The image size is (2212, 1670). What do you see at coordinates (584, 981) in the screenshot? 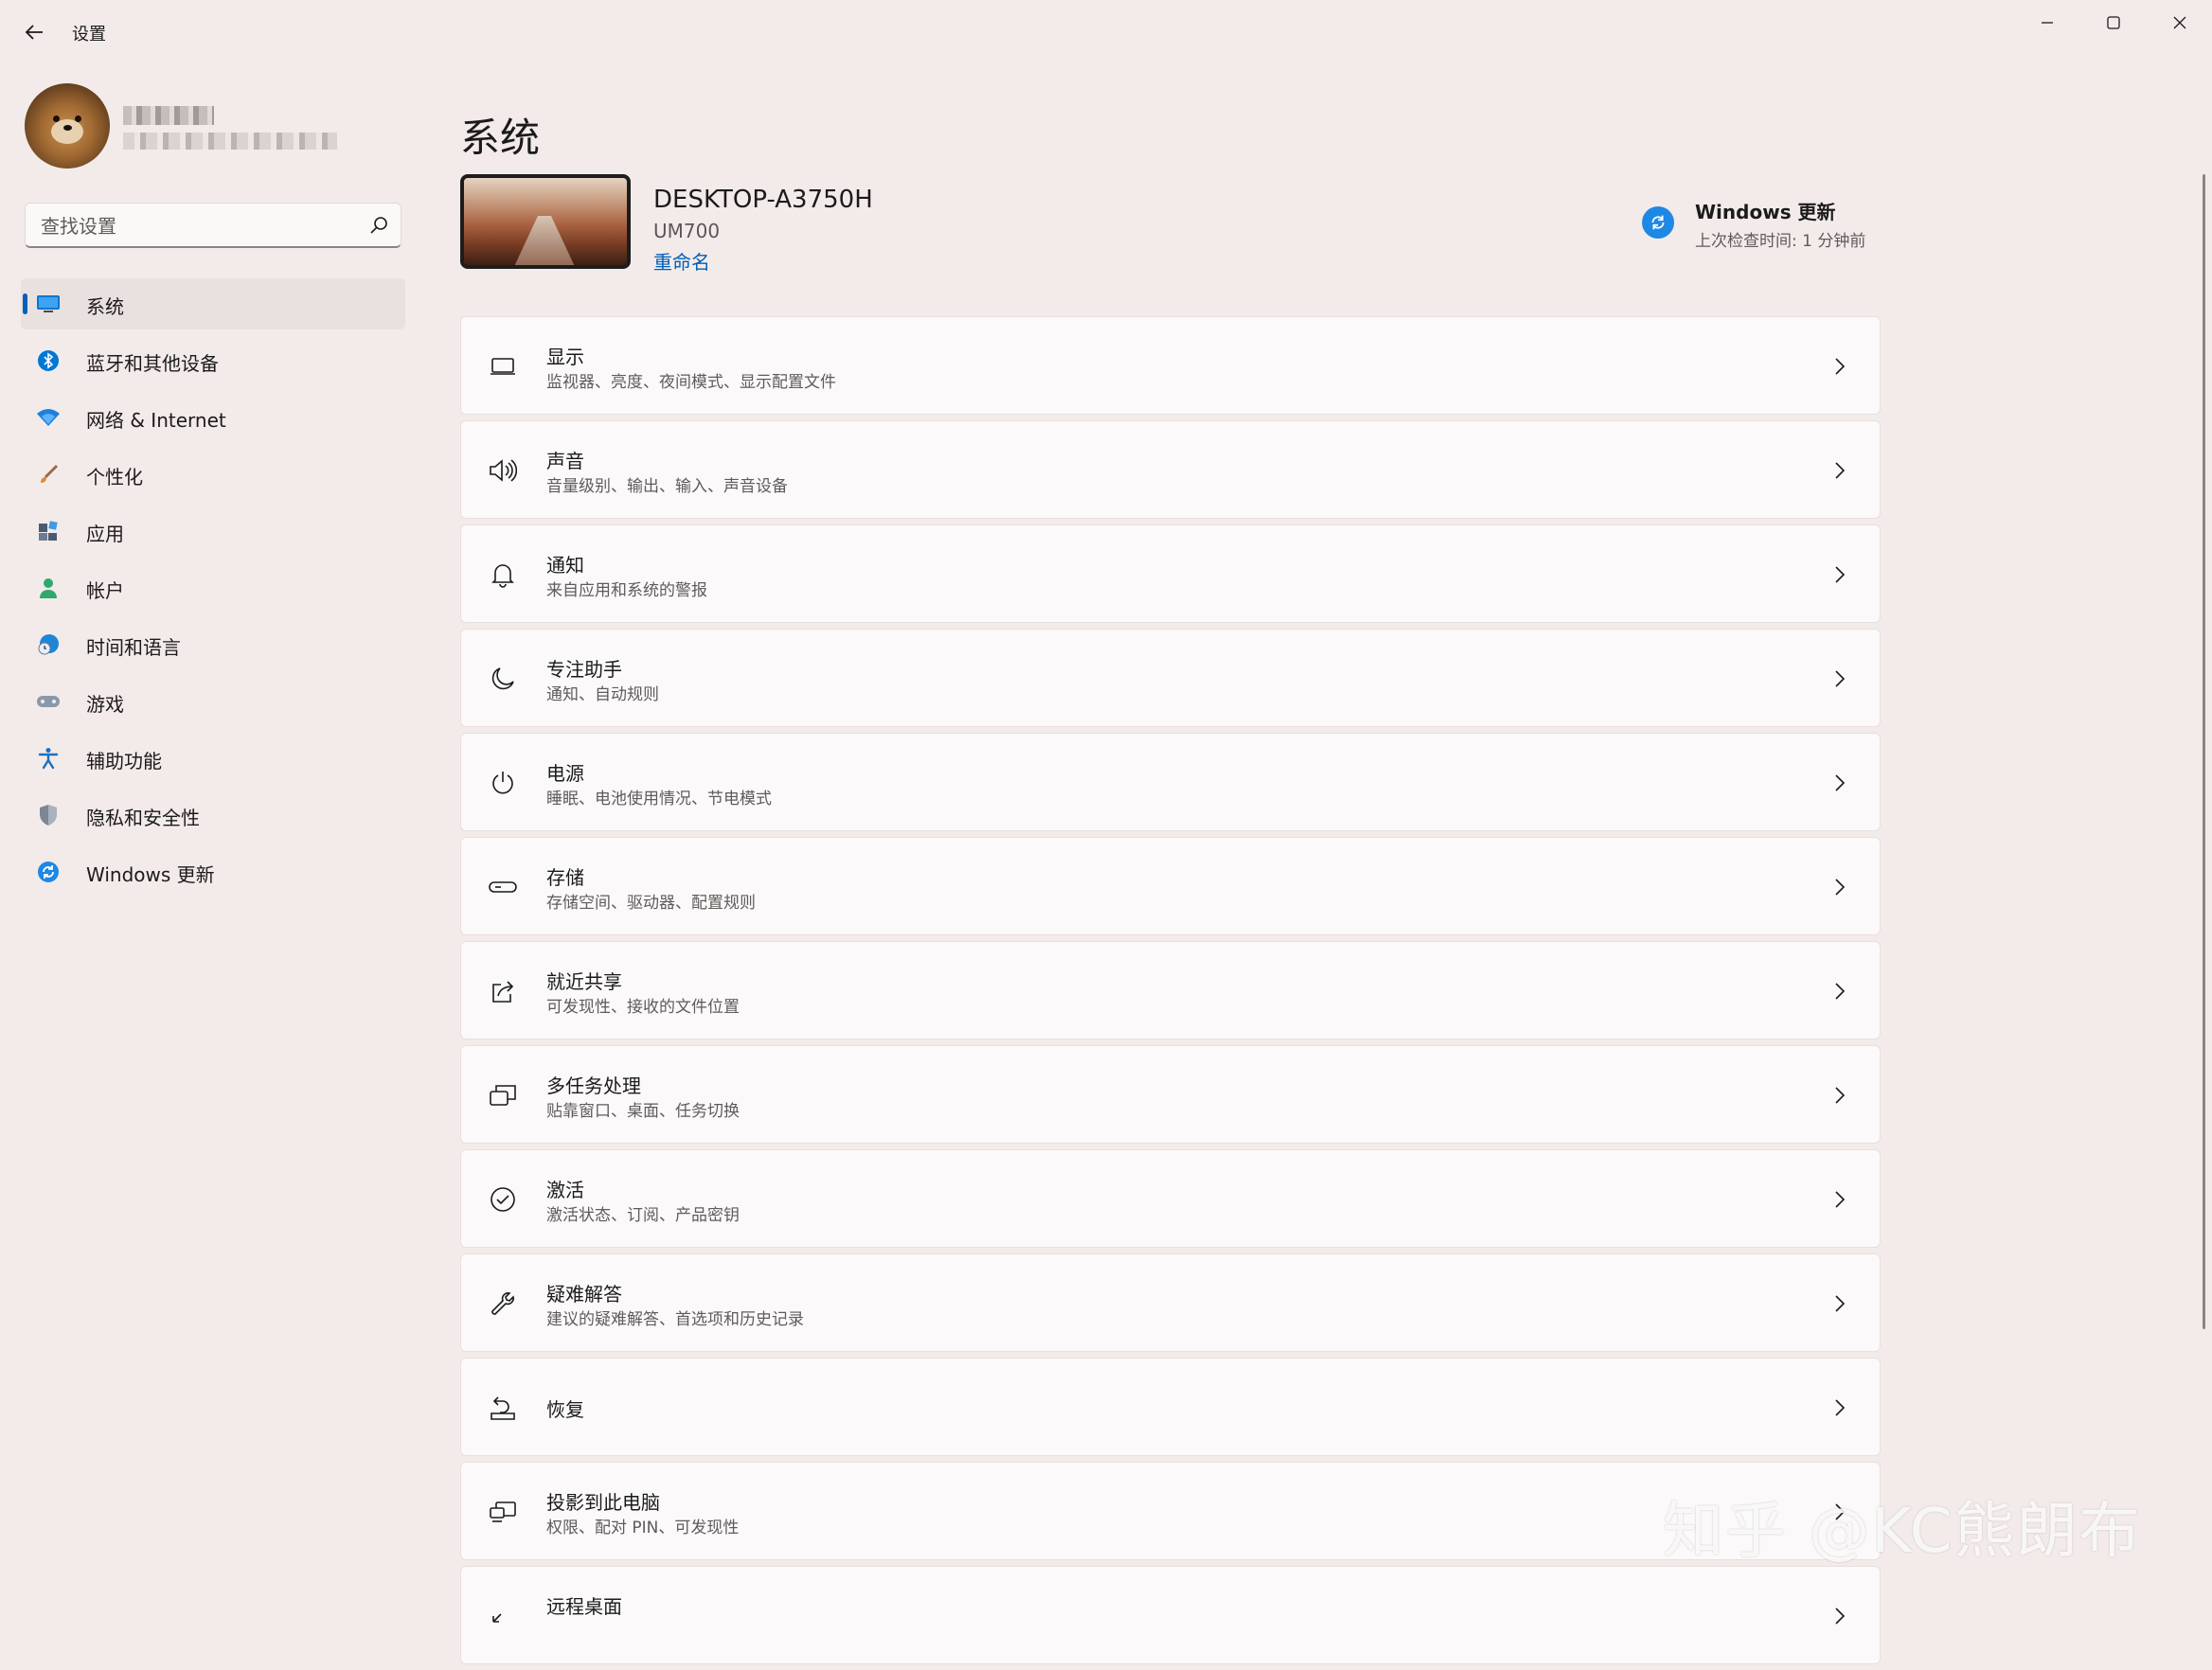
I see `card-title: 就近共享` at bounding box center [584, 981].